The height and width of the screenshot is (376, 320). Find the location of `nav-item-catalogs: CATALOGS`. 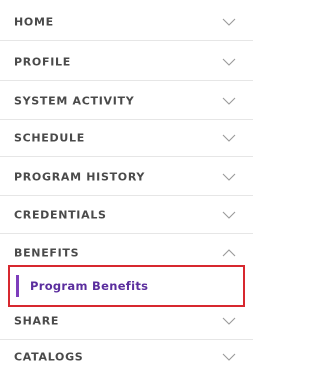

nav-item-catalogs: CATALOGS is located at coordinates (126, 357).